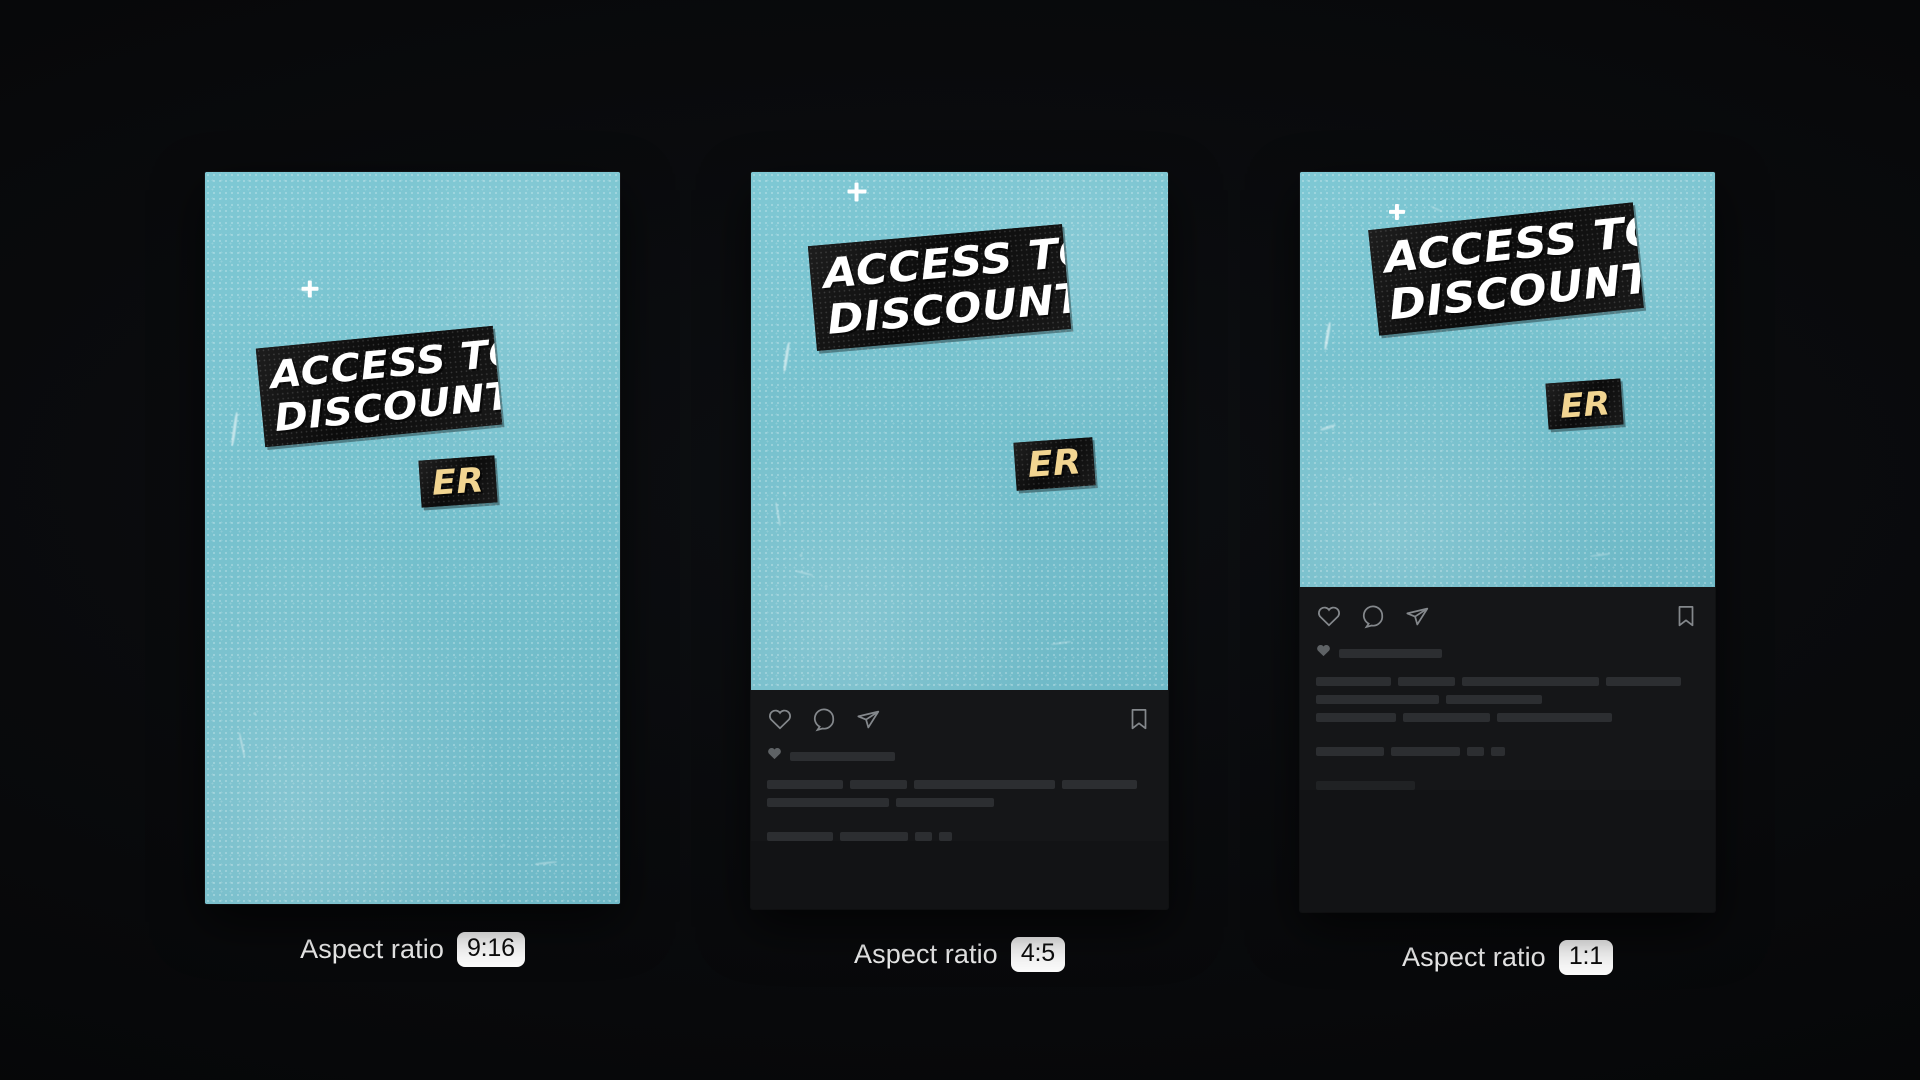 Image resolution: width=1920 pixels, height=1080 pixels. I want to click on caption-row: Aspect ratio 1:1, so click(1507, 957).